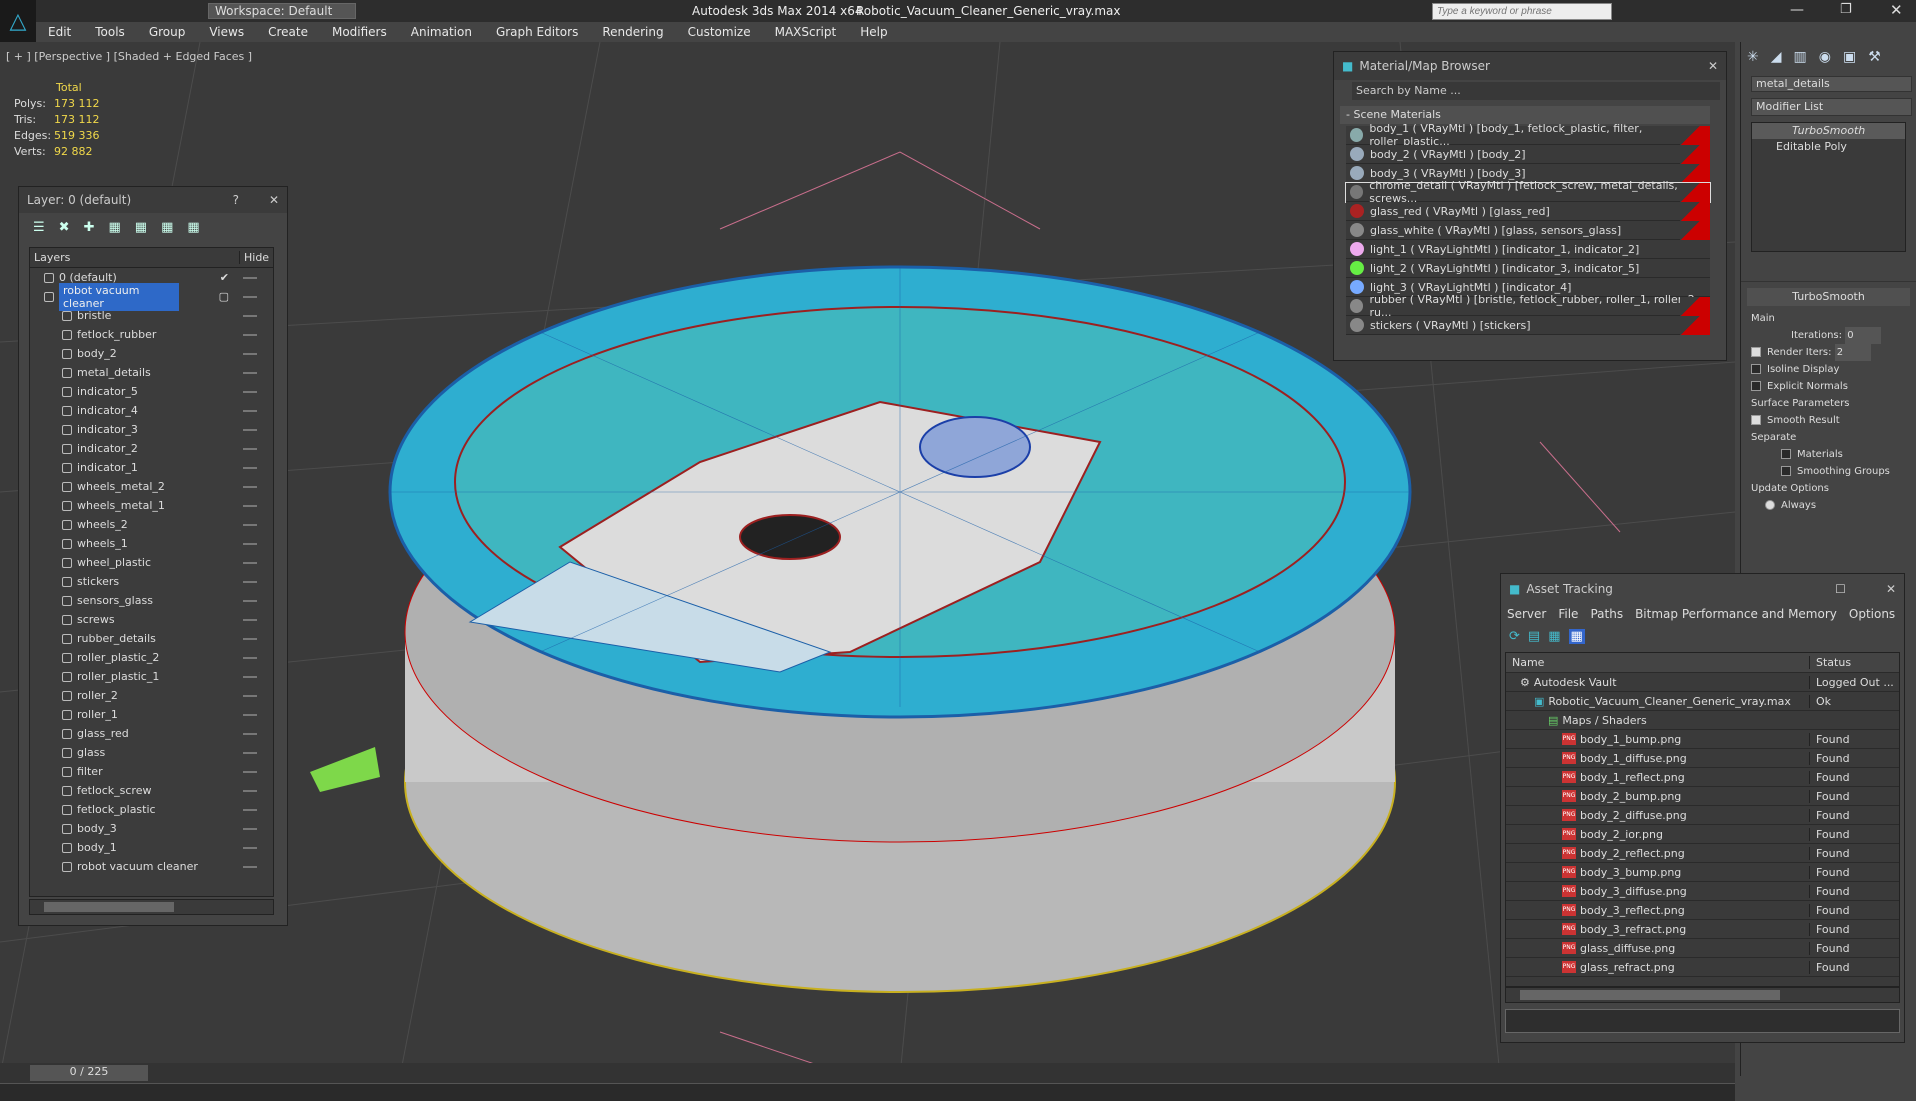  I want to click on material-item: glass_red ( VRayMtl ) [glass_red], so click(1528, 211).